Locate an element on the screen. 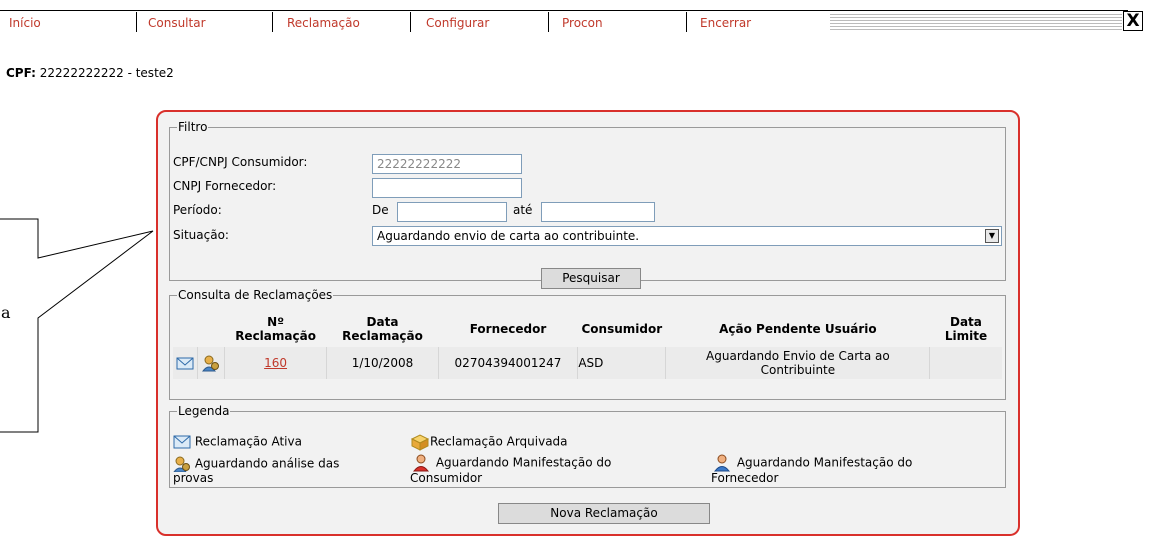 This screenshot has width=1149, height=536. menu-item-encerrar: Encerrar is located at coordinates (725, 23).